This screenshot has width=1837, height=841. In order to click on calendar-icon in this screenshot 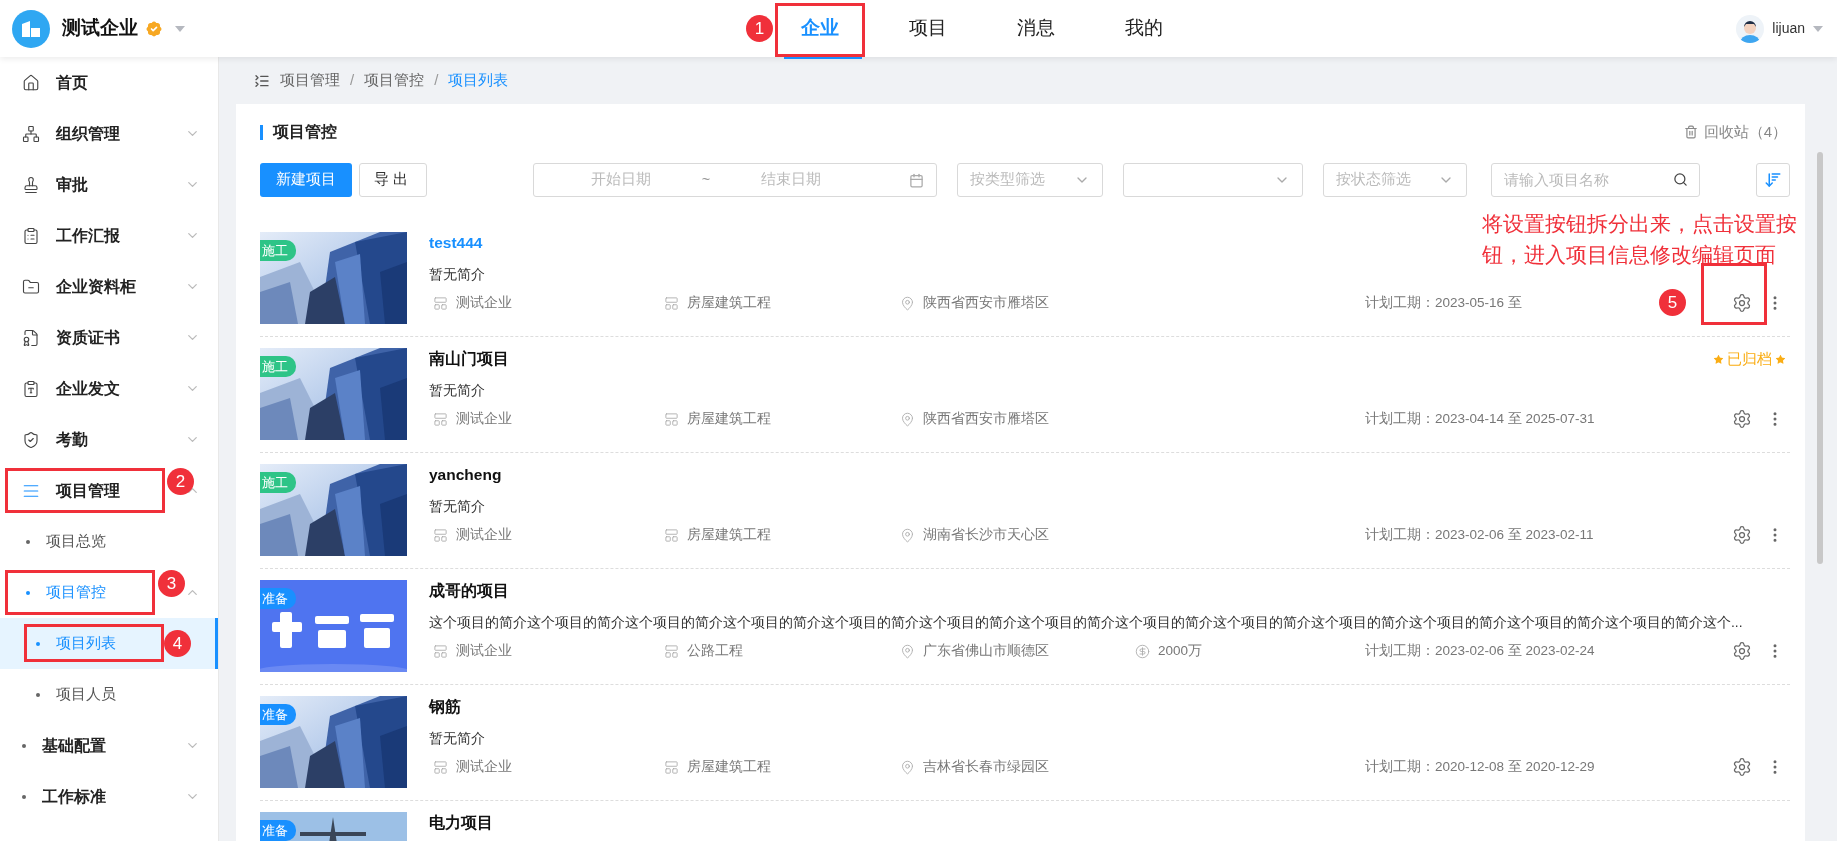, I will do `click(916, 180)`.